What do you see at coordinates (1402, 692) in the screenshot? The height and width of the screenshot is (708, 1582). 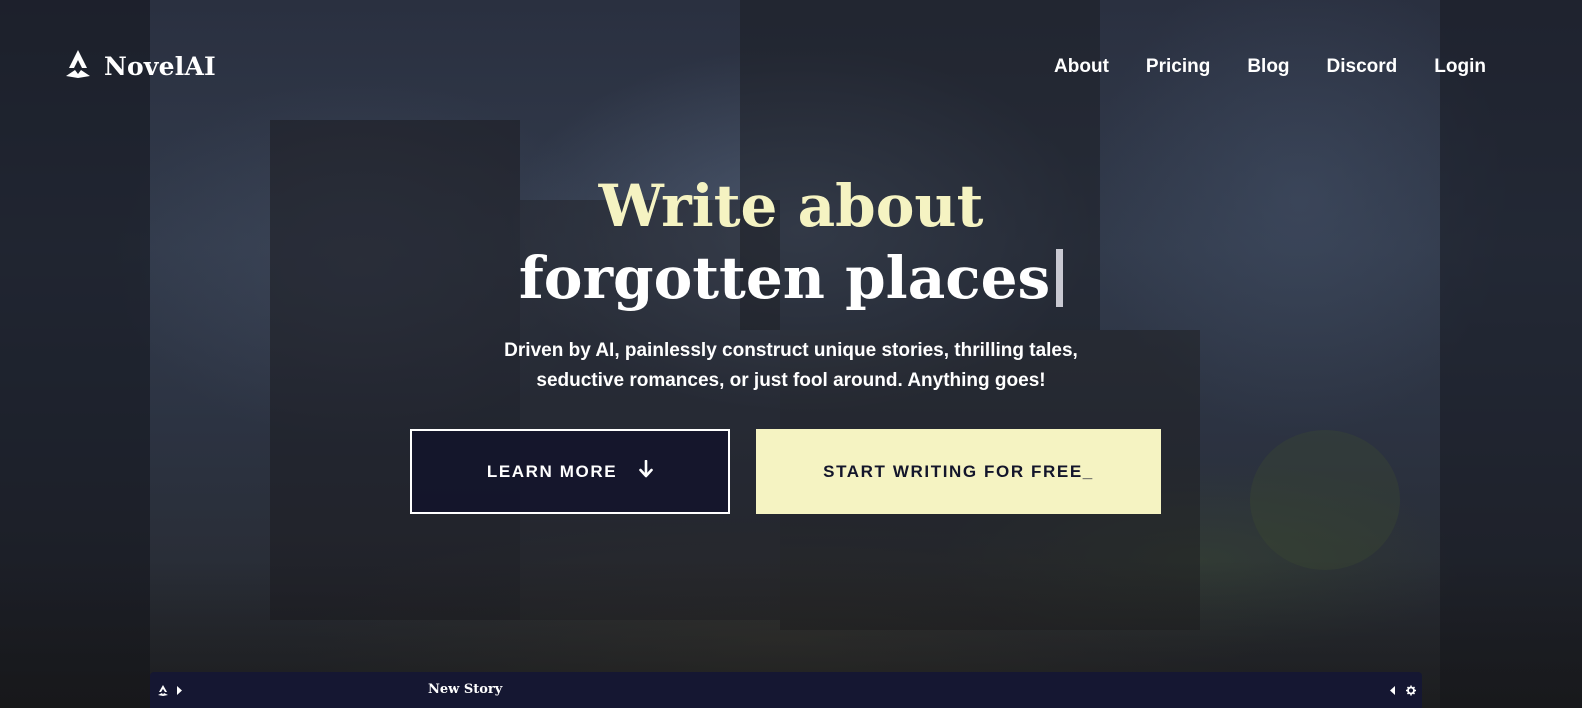 I see `preview-right-controls` at bounding box center [1402, 692].